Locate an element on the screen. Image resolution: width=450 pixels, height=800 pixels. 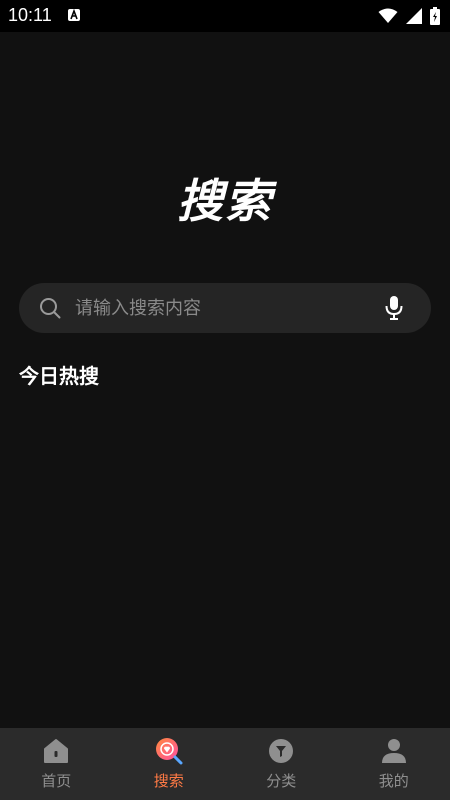
wifi-icon is located at coordinates (388, 15).